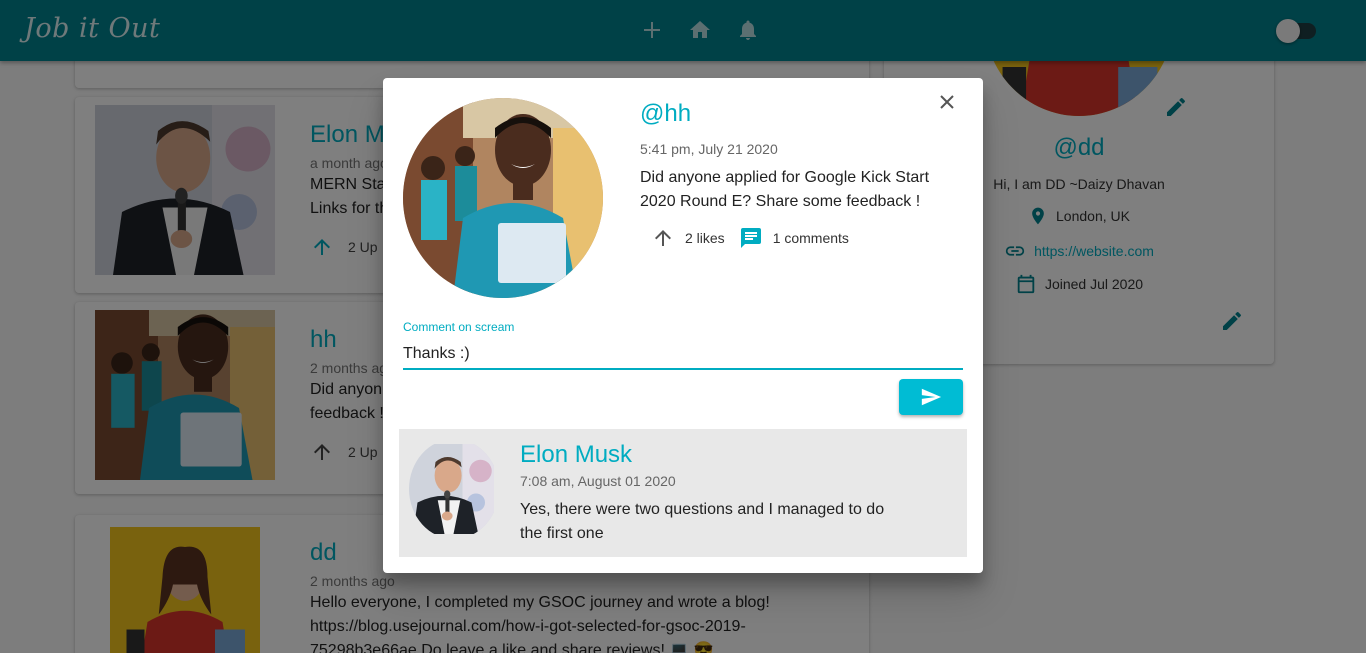 This screenshot has height=653, width=1366. I want to click on chat-icon, so click(751, 238).